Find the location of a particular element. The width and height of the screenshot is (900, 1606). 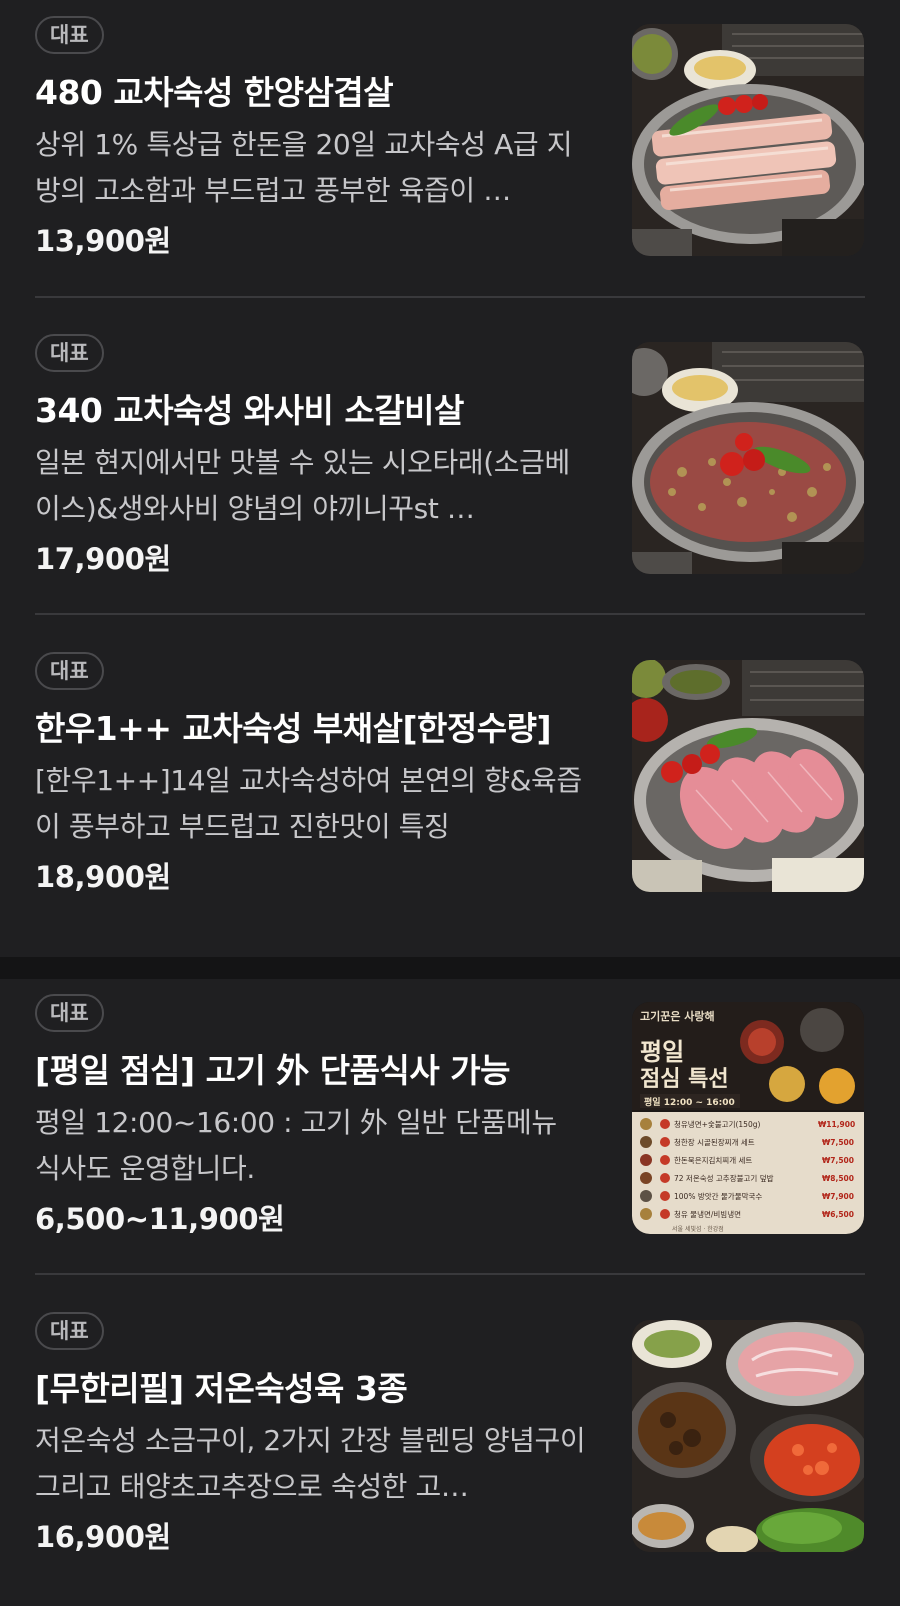

poster-row-label: 청유 물냉면/비빔냉면 is located at coordinates (707, 1214).